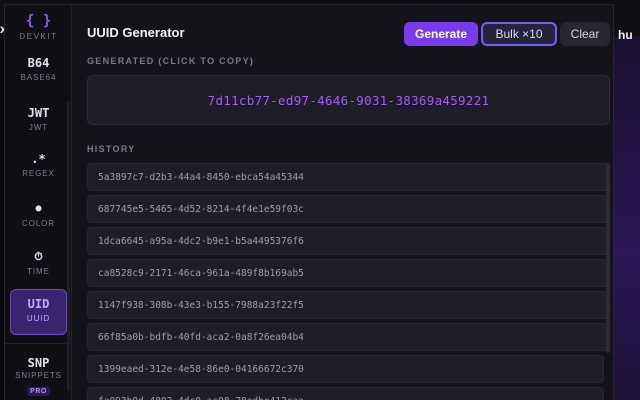 This screenshot has height=400, width=640. I want to click on sidebar-item-label: TIME, so click(38, 271).